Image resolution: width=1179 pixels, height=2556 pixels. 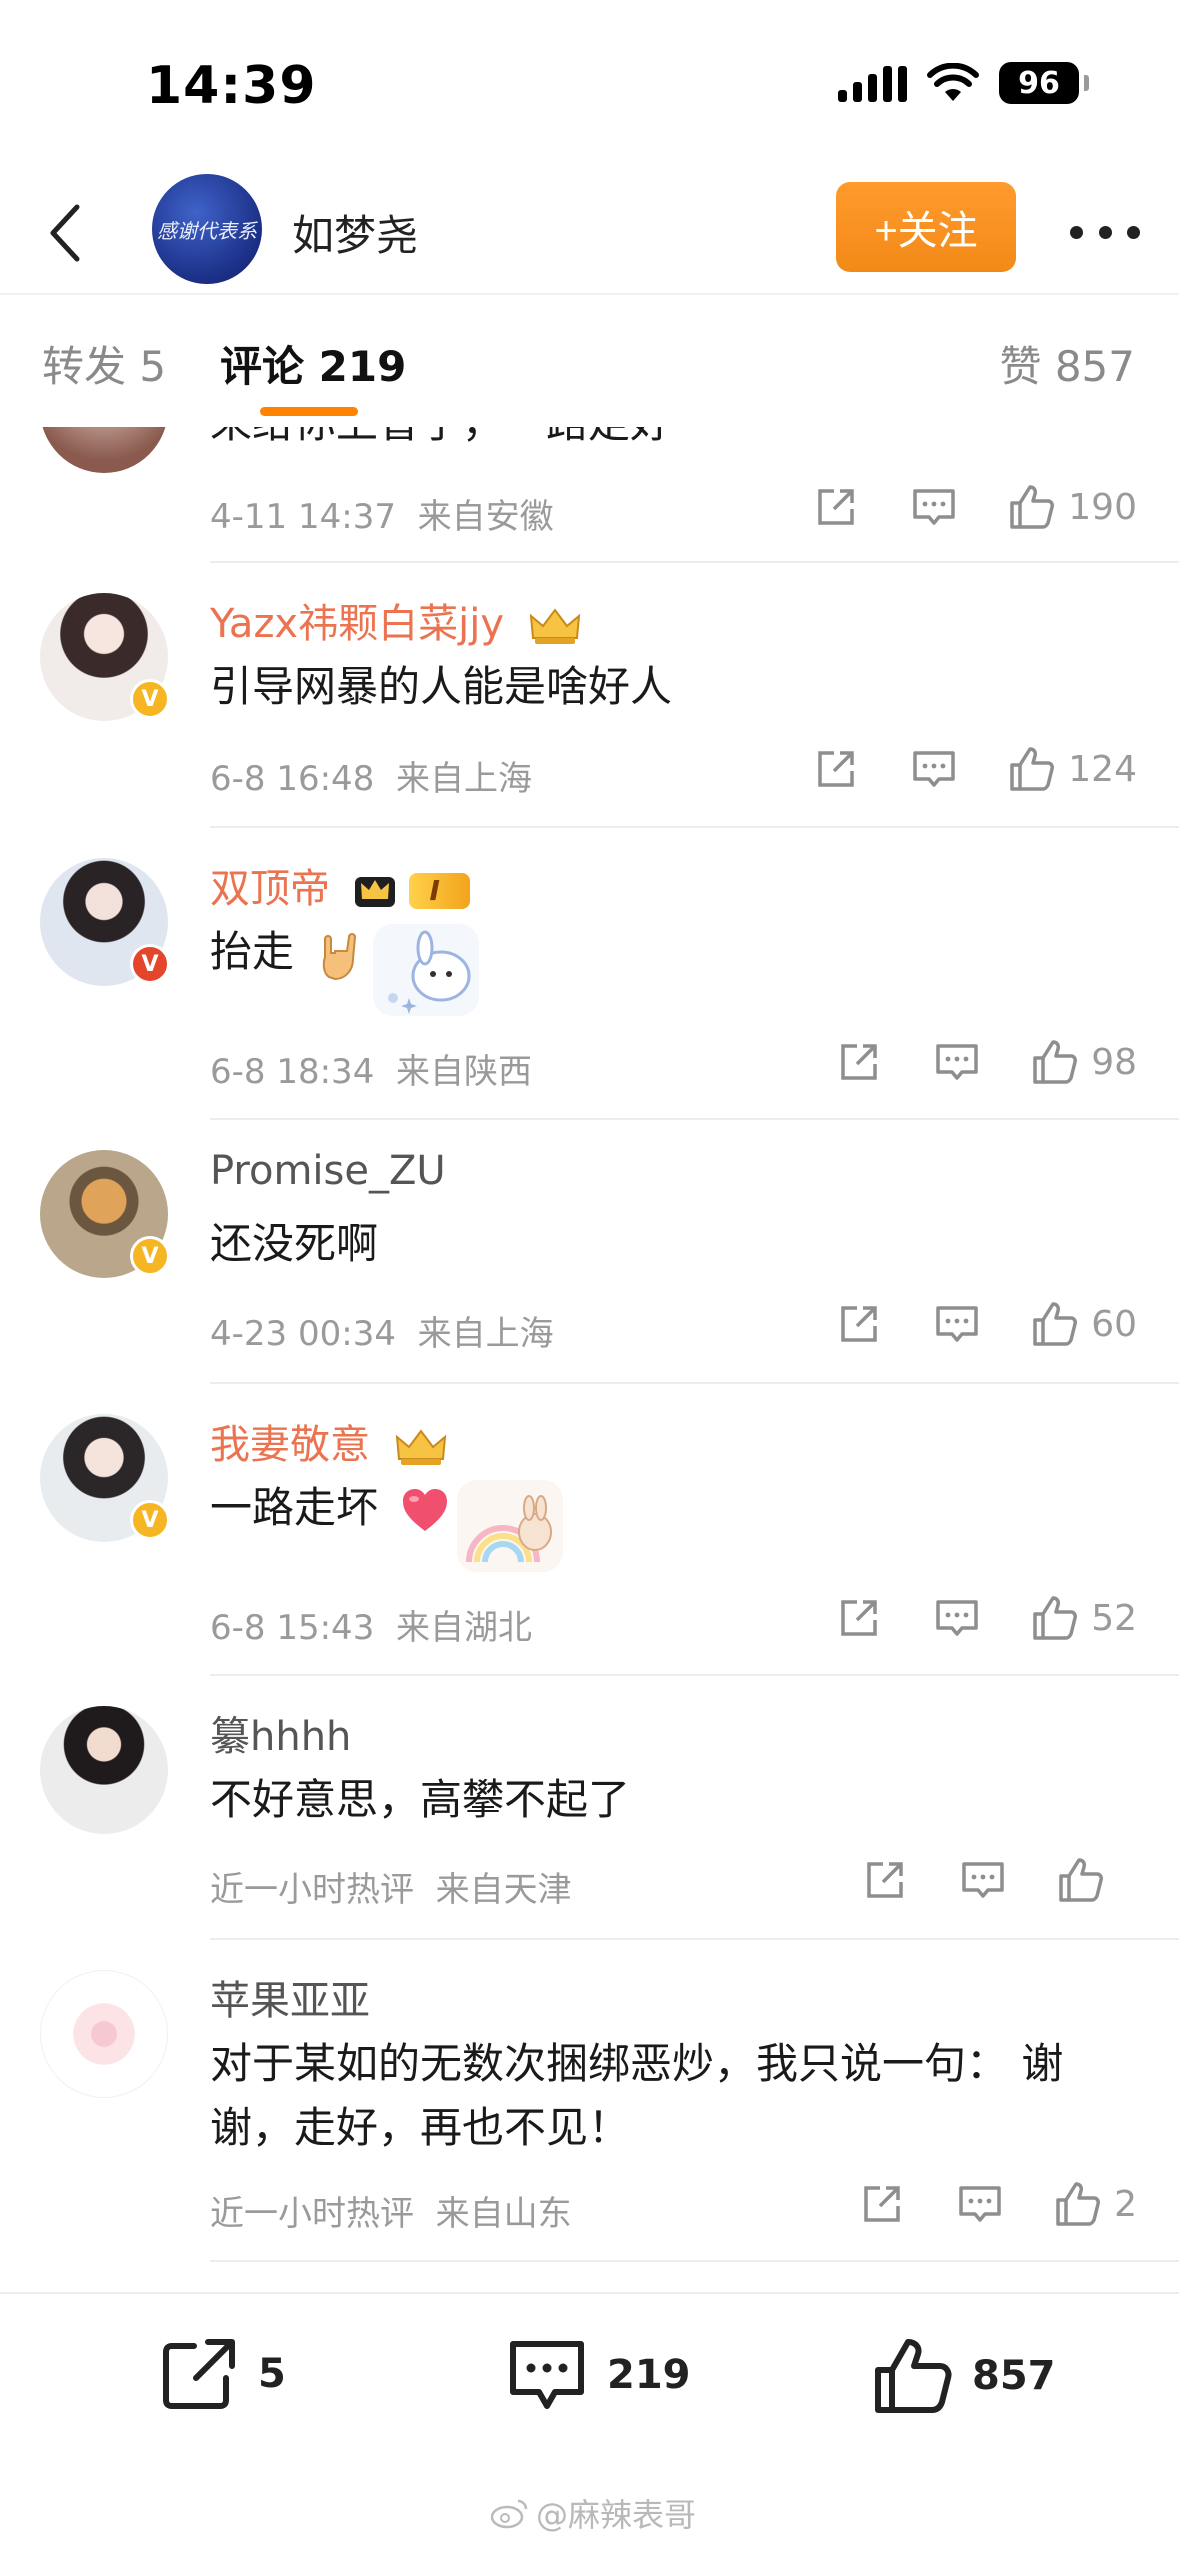 What do you see at coordinates (1072, 507) in the screenshot?
I see `like-button: 190` at bounding box center [1072, 507].